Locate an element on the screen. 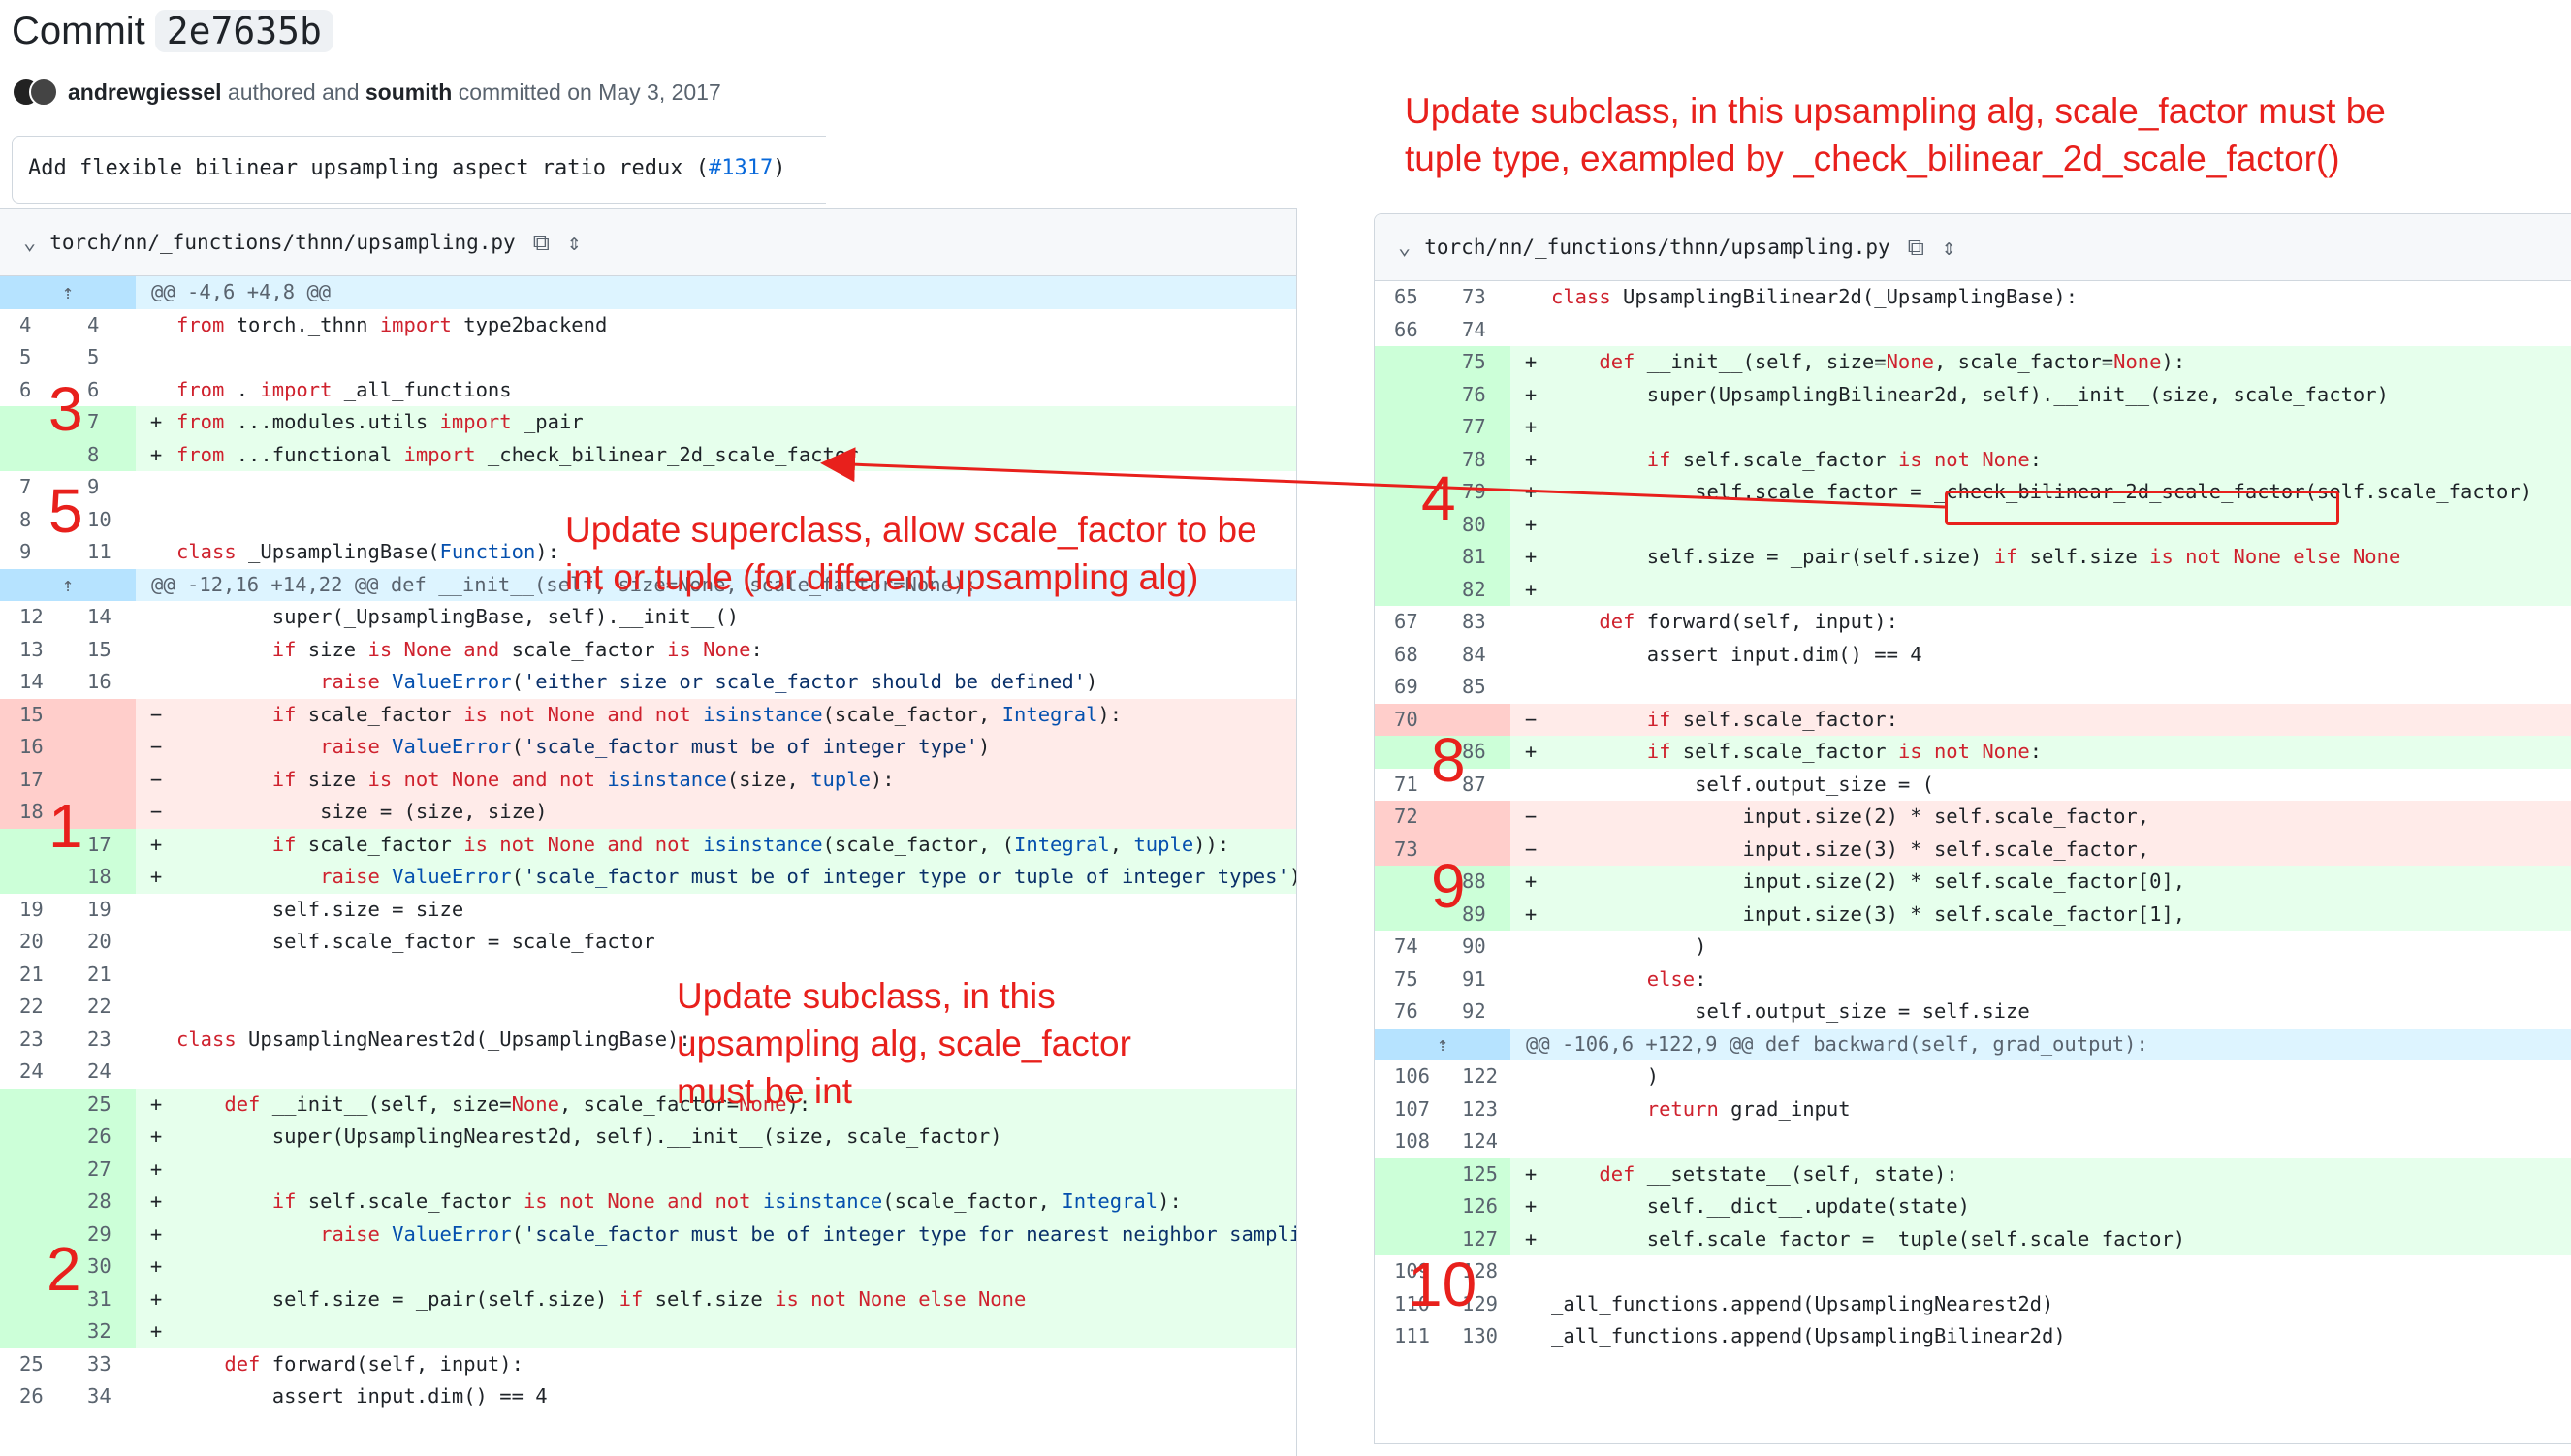  avatar-group is located at coordinates (35, 92).